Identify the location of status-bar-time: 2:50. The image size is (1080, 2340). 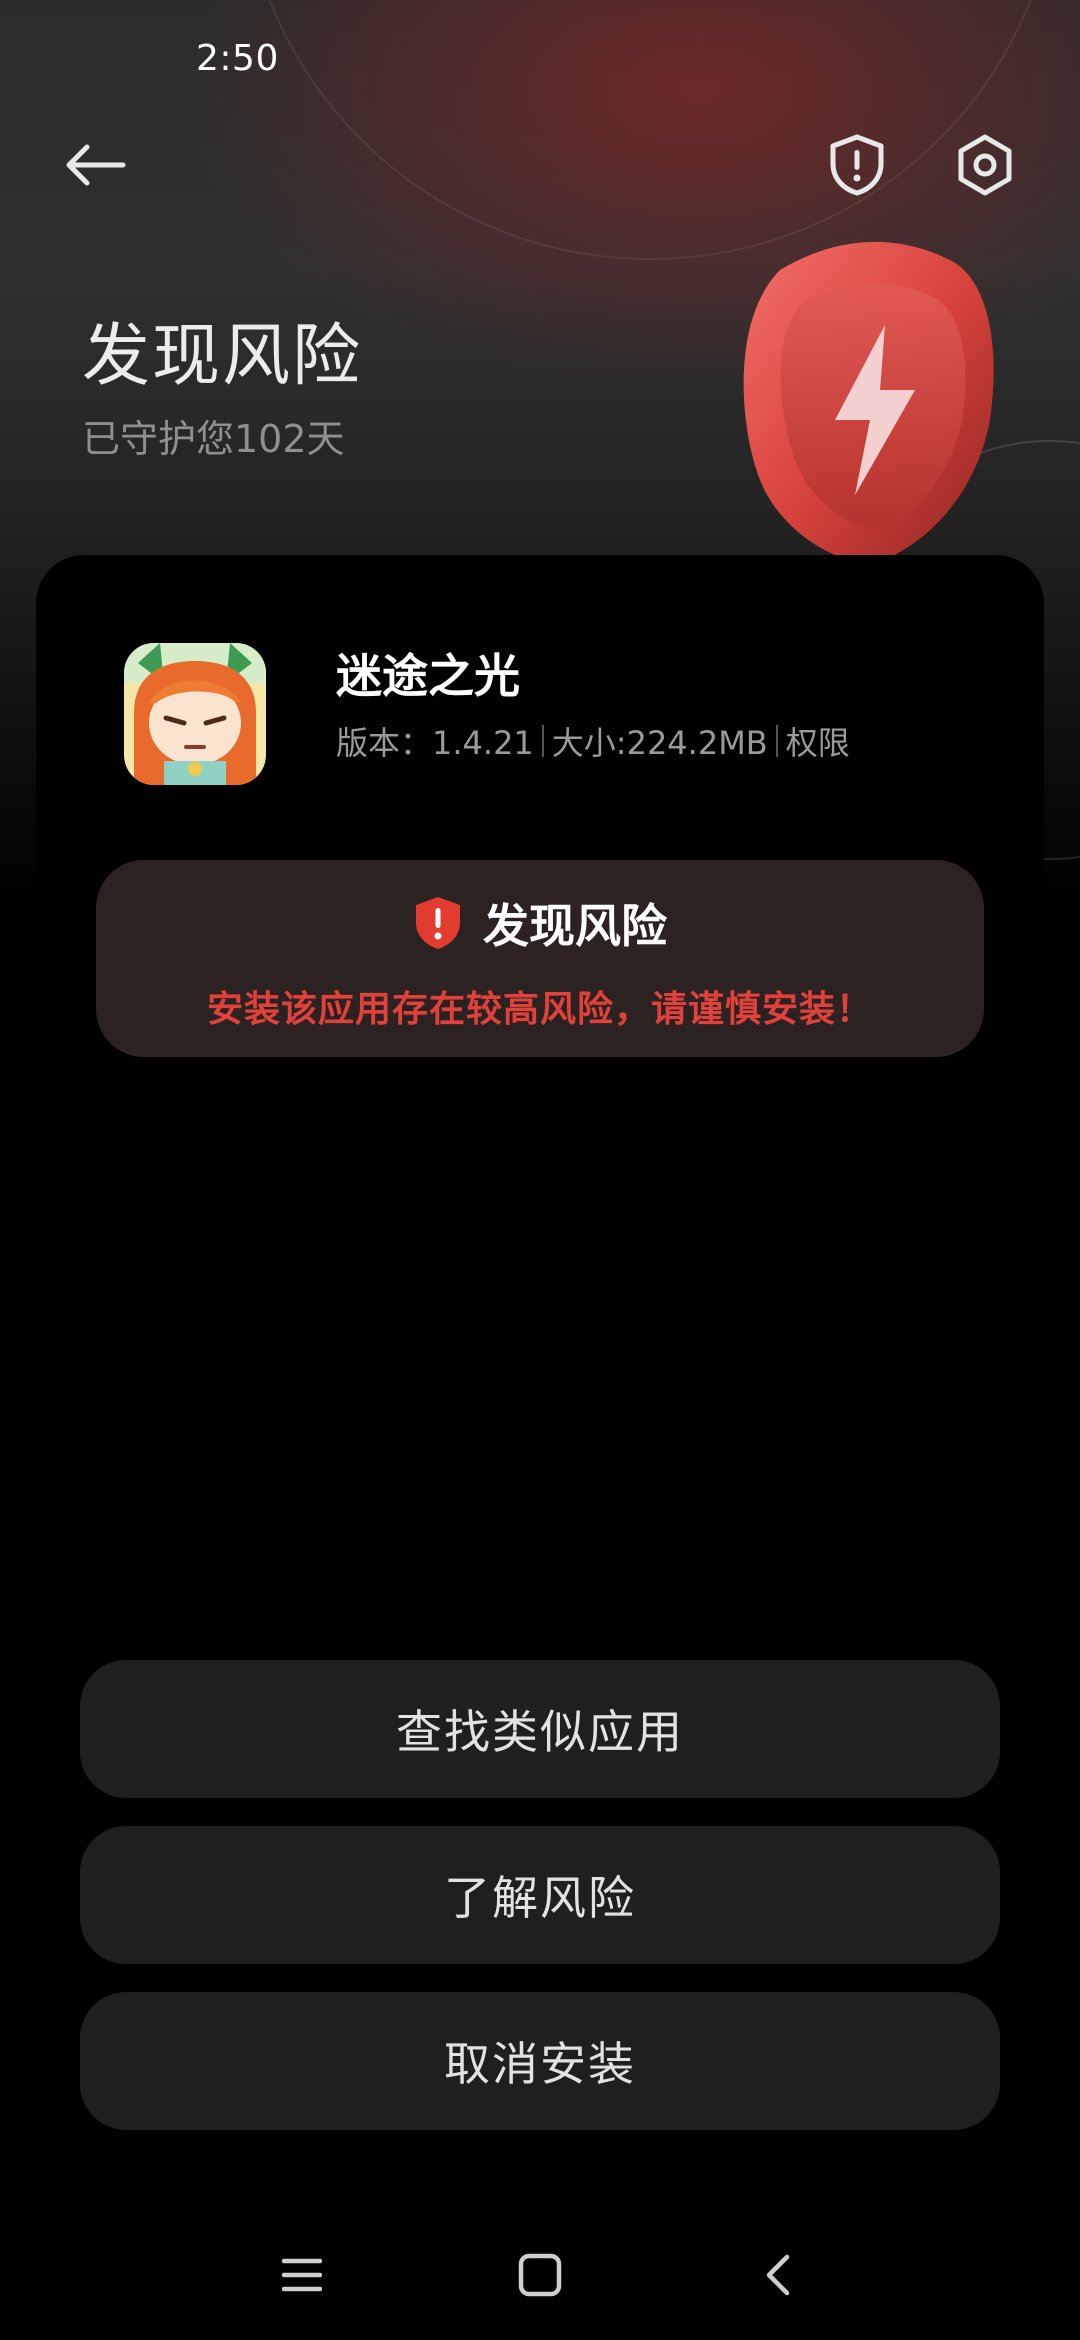
(237, 58).